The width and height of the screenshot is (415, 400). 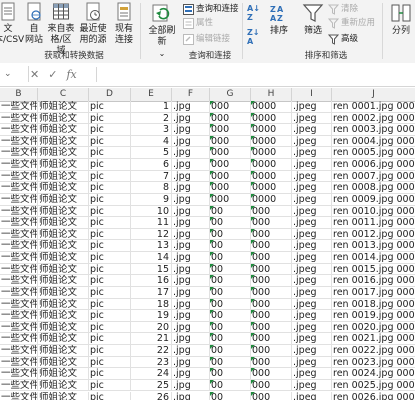 What do you see at coordinates (343, 39) in the screenshot?
I see `advanced-filter-button: 高级` at bounding box center [343, 39].